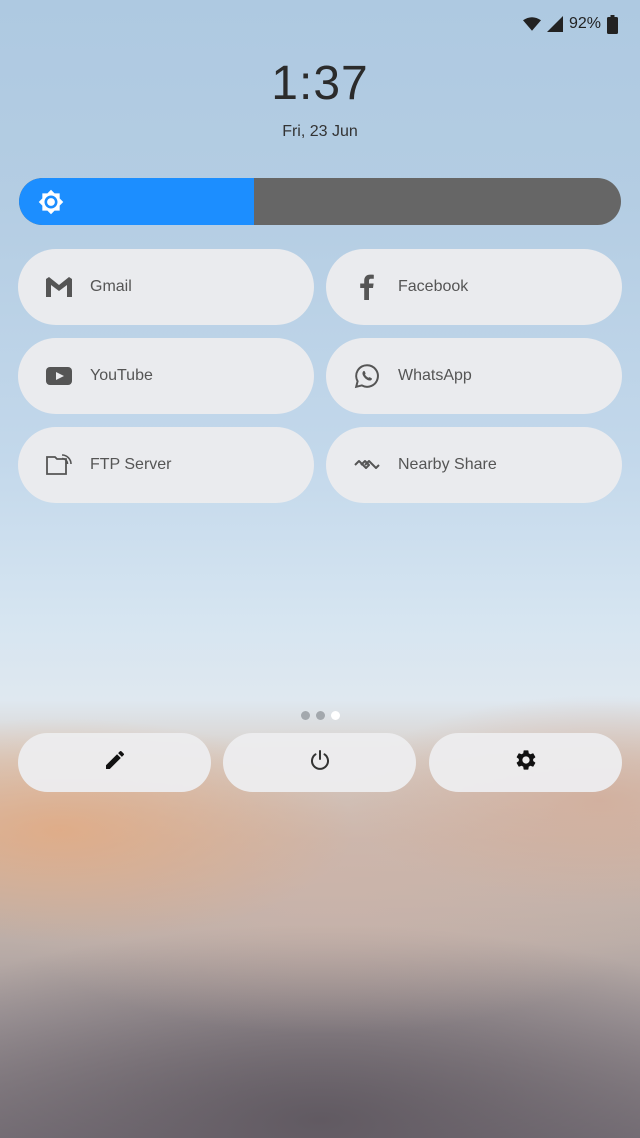 This screenshot has height=1138, width=640. I want to click on shortcut-label: Nearby Share, so click(447, 464).